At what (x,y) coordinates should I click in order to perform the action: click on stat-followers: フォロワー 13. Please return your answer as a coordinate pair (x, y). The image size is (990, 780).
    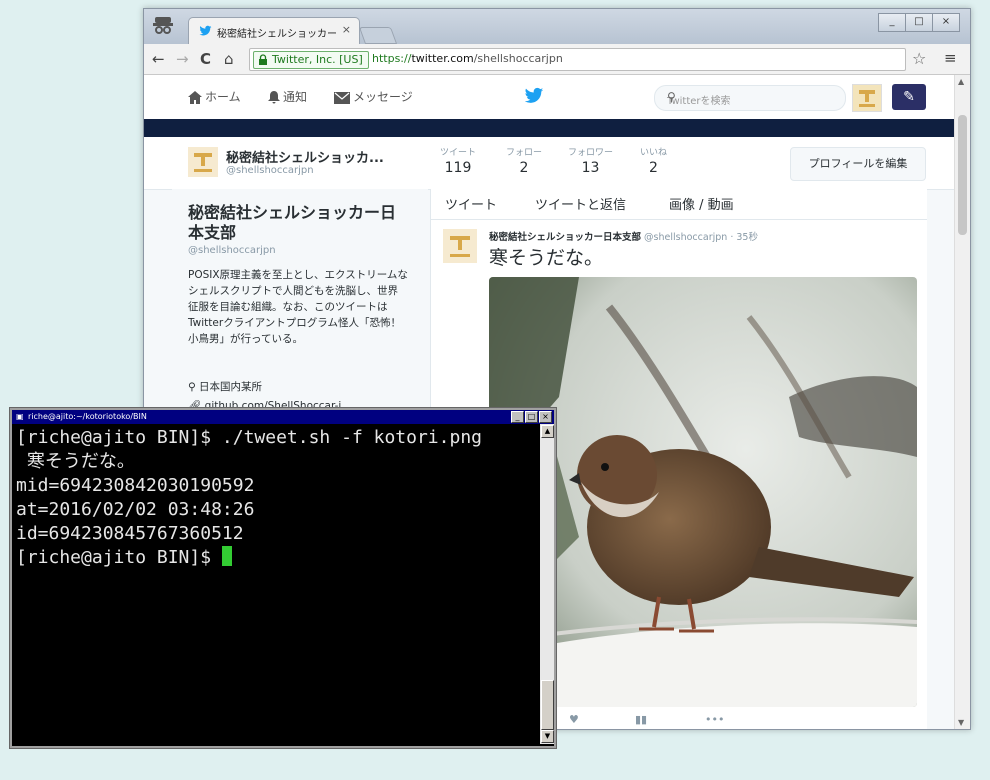
    Looking at the image, I should click on (590, 160).